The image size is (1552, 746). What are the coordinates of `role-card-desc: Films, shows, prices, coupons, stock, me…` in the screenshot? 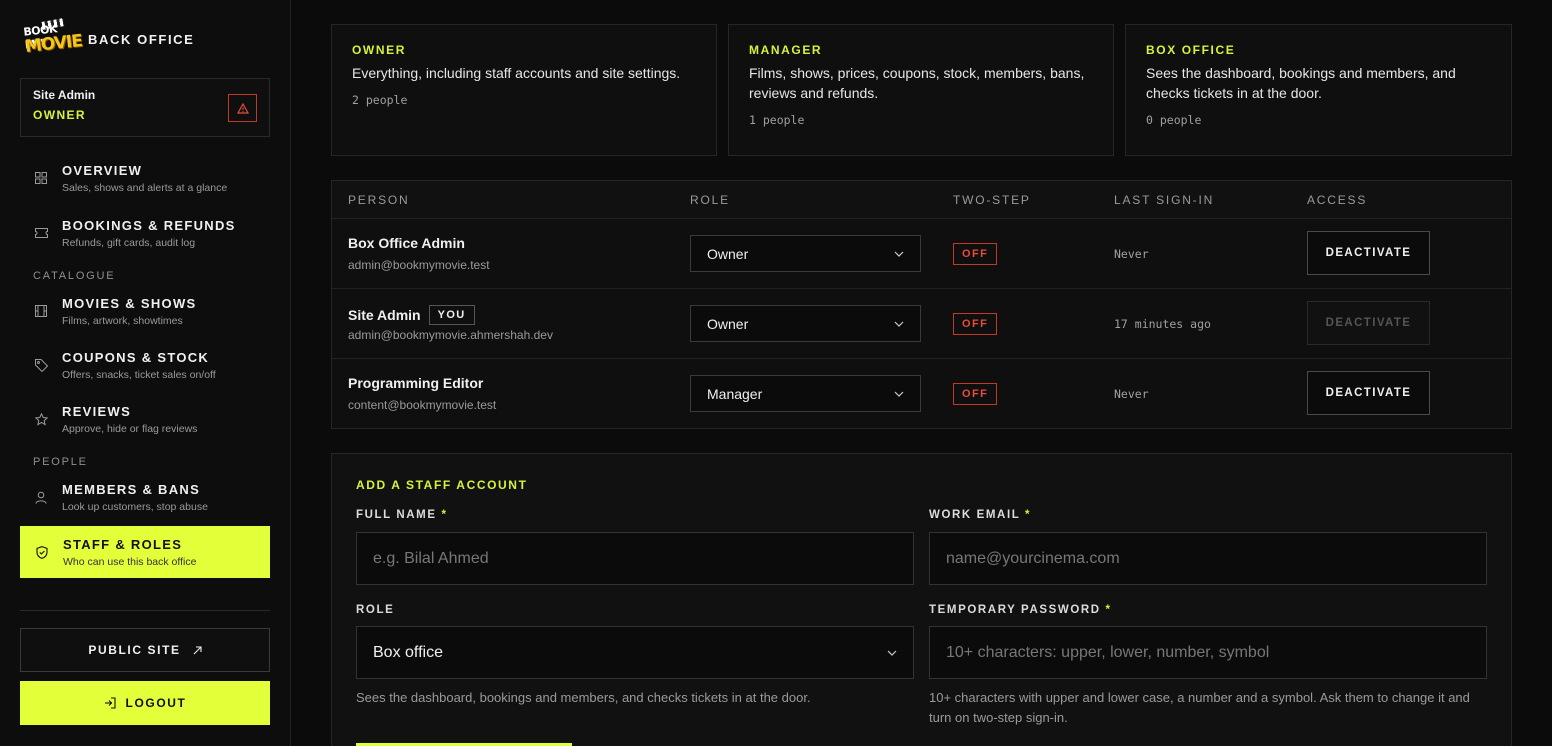 It's located at (917, 83).